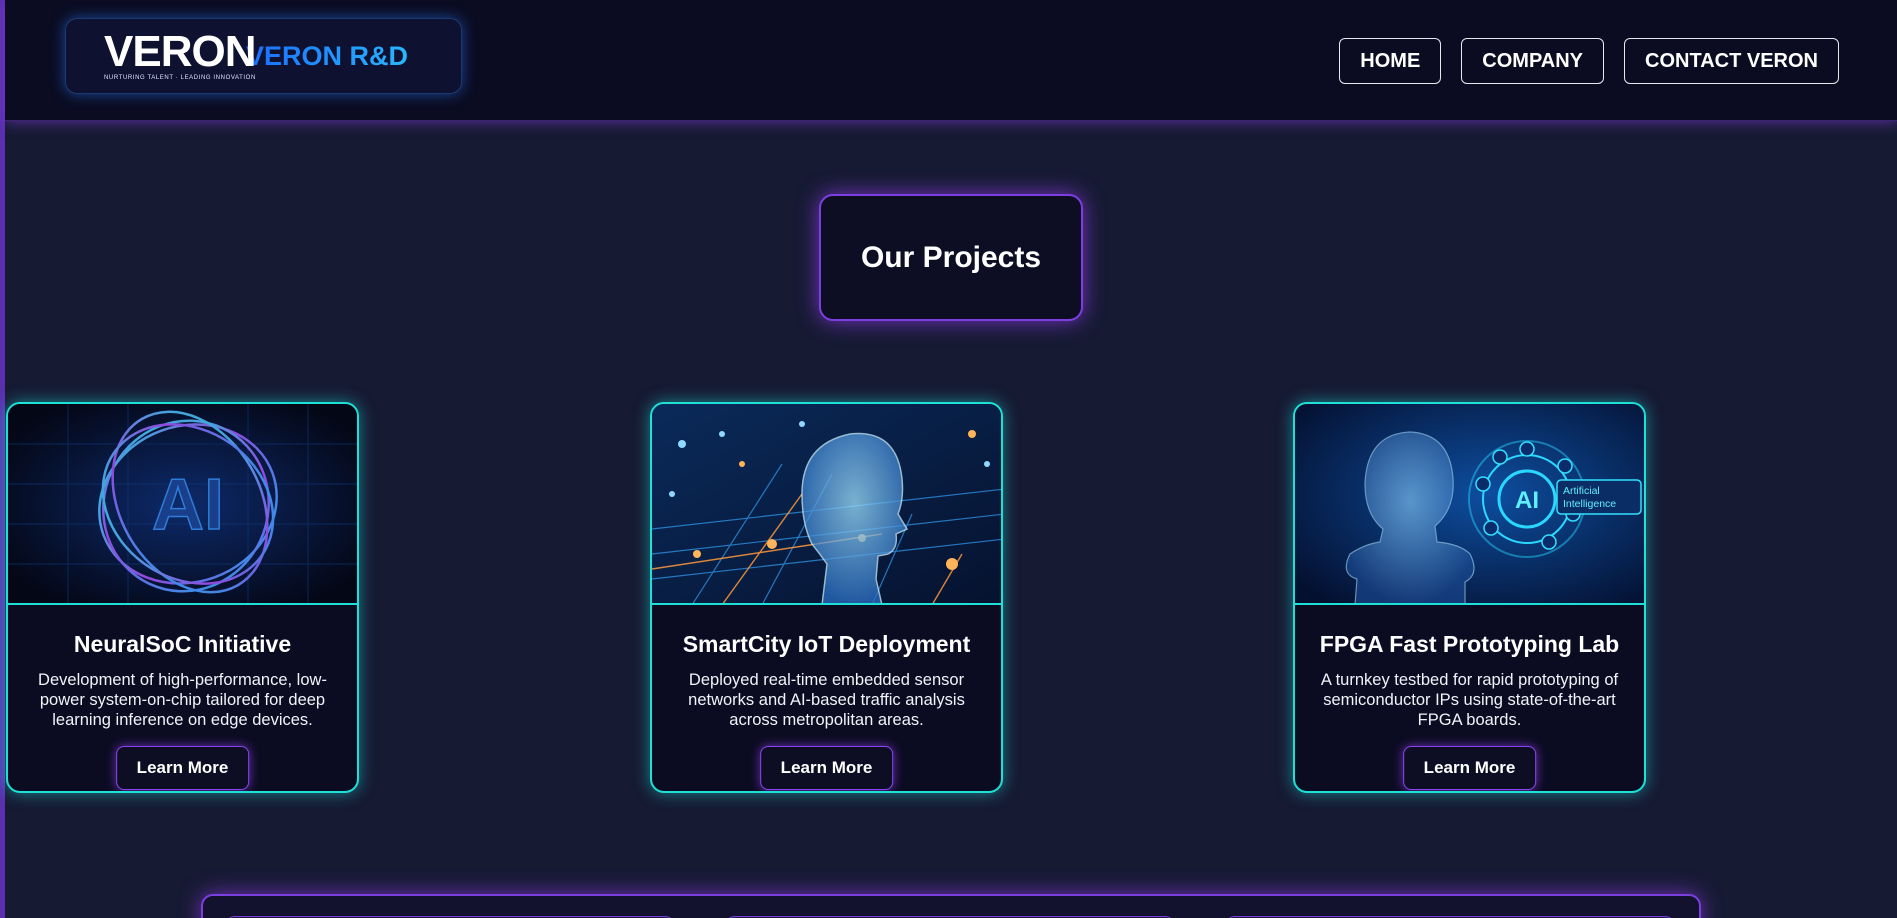  I want to click on brand-name: VERON R&D, so click(327, 55).